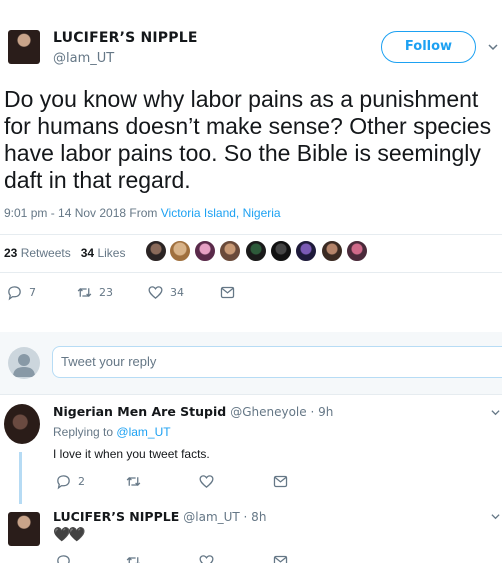 The height and width of the screenshot is (563, 502). Describe the element at coordinates (24, 47) in the screenshot. I see `author-avatar` at that location.